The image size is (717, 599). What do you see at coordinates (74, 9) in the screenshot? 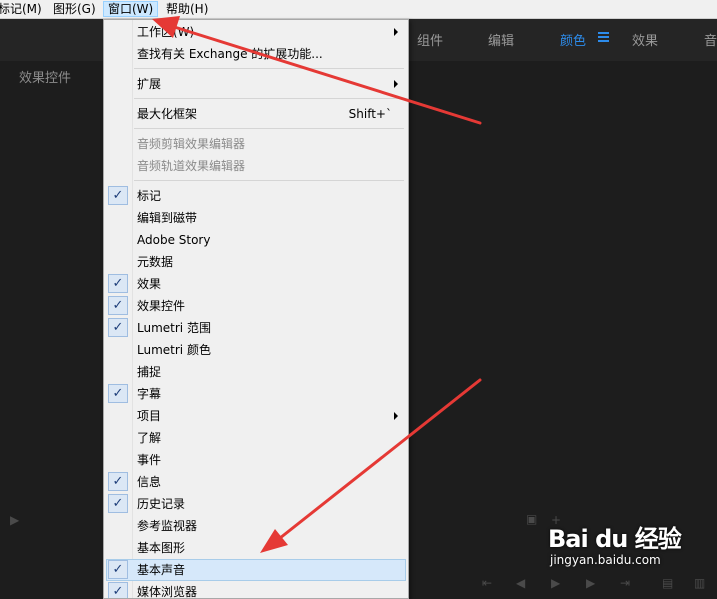
I see `menu-graphics: 图形(G)` at bounding box center [74, 9].